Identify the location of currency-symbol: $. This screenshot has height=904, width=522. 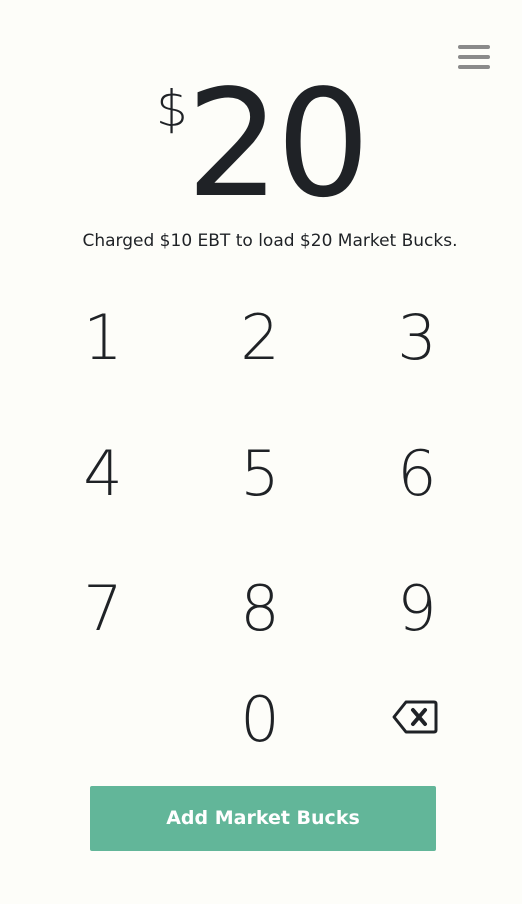
(172, 109).